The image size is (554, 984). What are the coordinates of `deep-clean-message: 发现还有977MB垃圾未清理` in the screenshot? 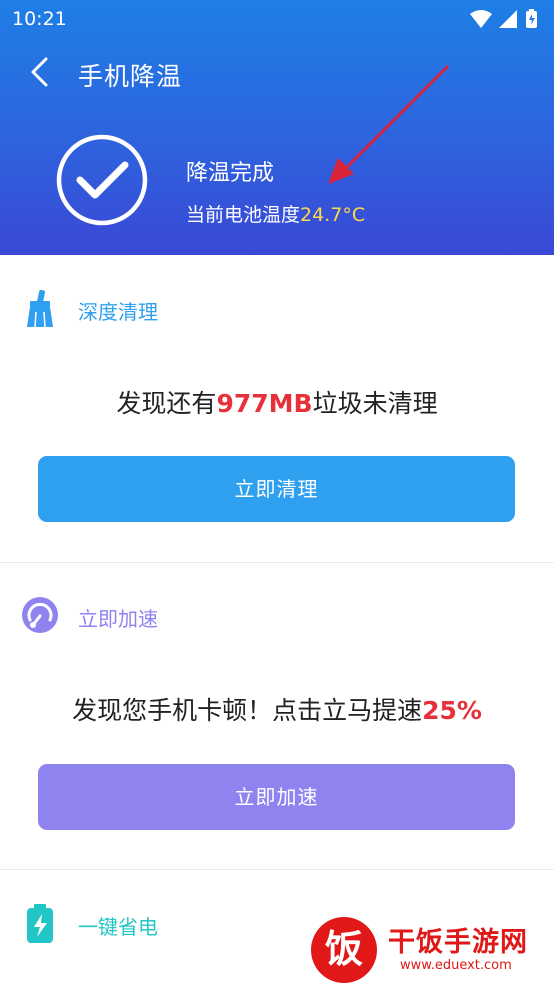 It's located at (277, 402).